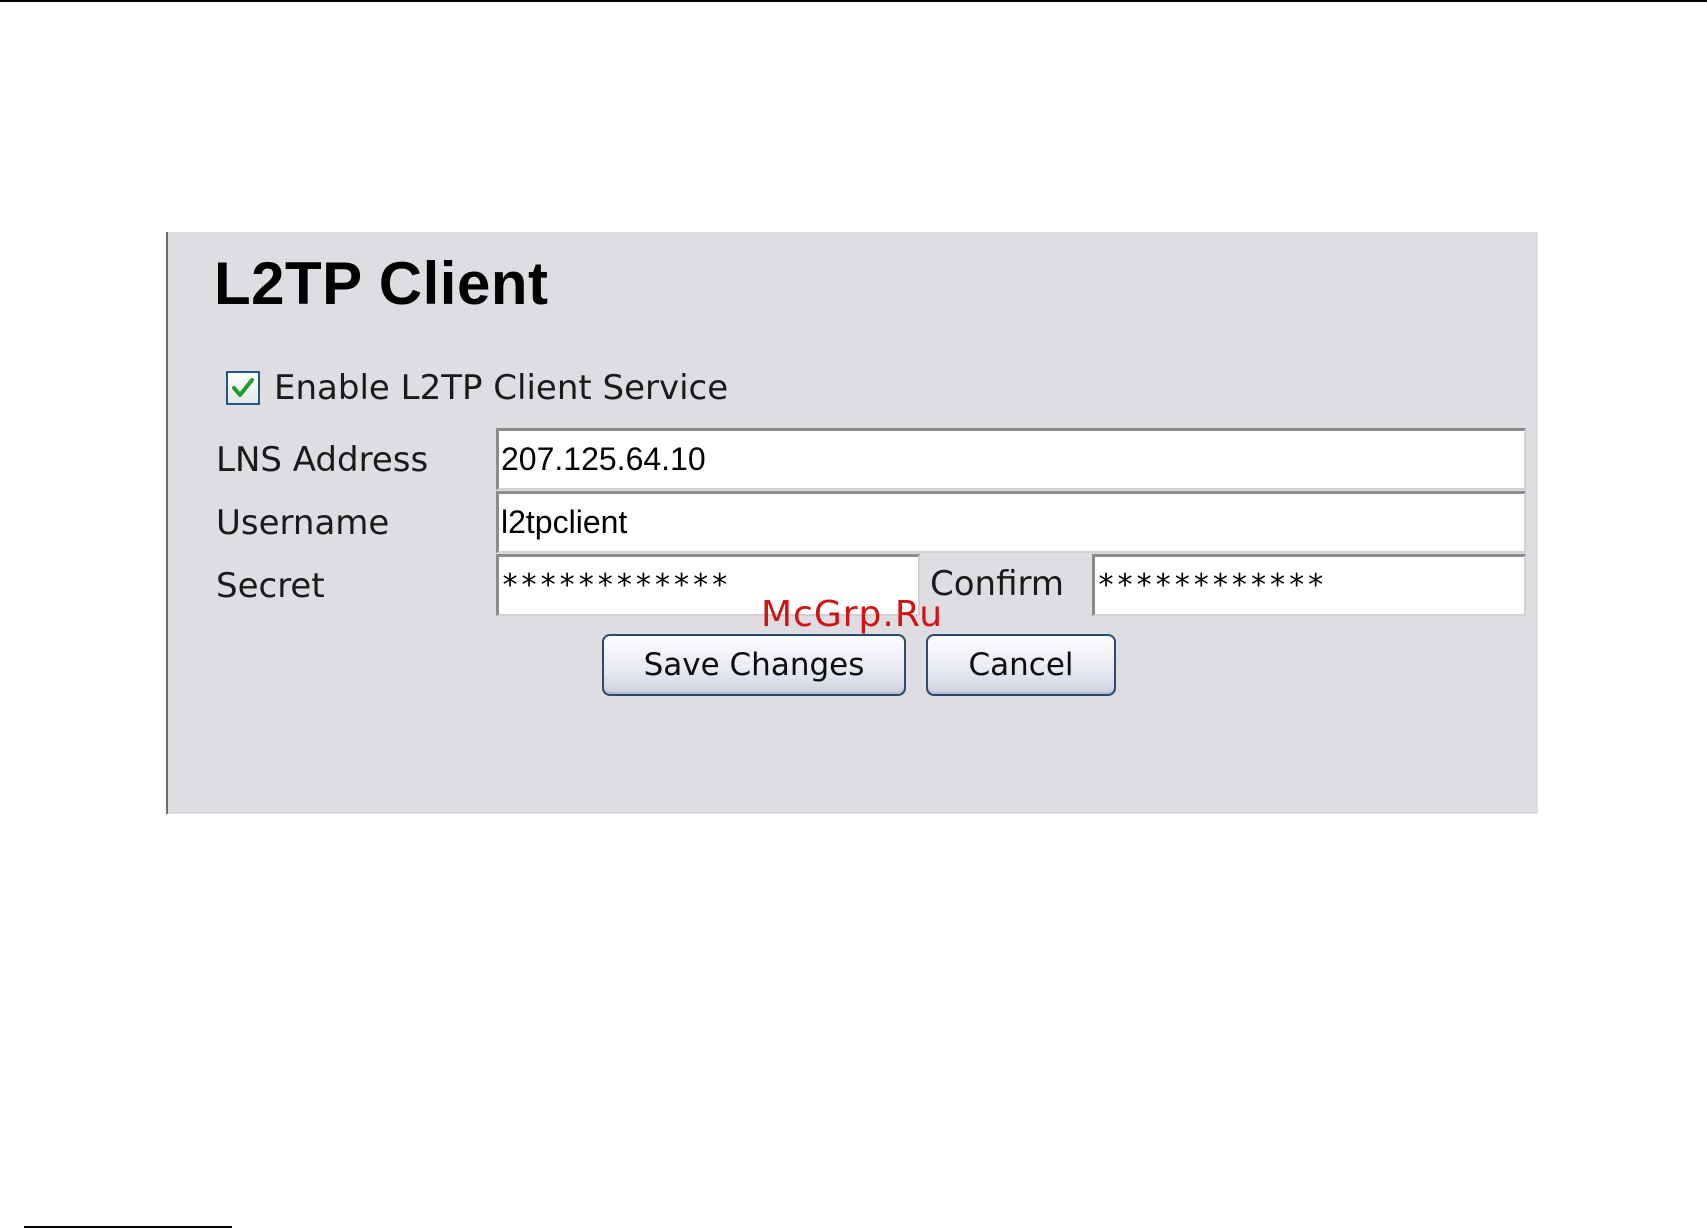 This screenshot has width=1707, height=1228. Describe the element at coordinates (1021, 665) in the screenshot. I see `cancel-button: Cancel` at that location.